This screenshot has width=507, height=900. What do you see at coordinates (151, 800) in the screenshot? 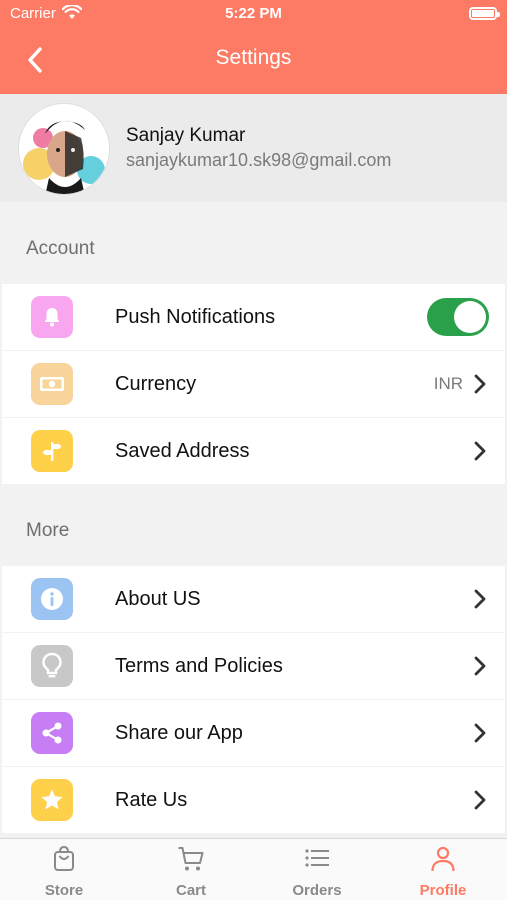
I see `setting-label: Rate Us` at bounding box center [151, 800].